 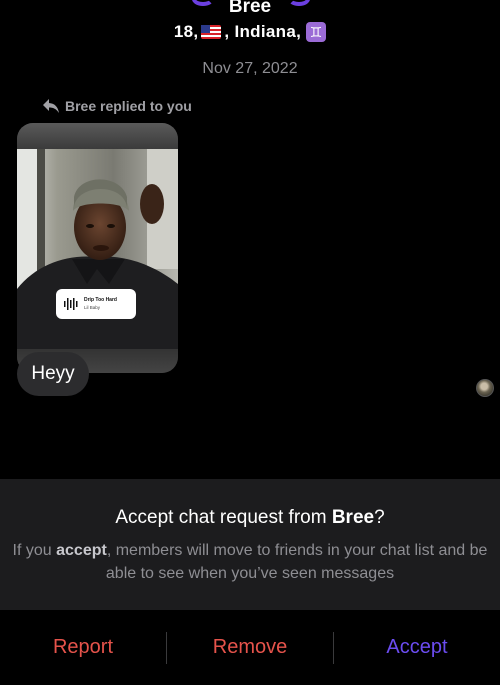 What do you see at coordinates (211, 32) in the screenshot?
I see `us-flag-icon` at bounding box center [211, 32].